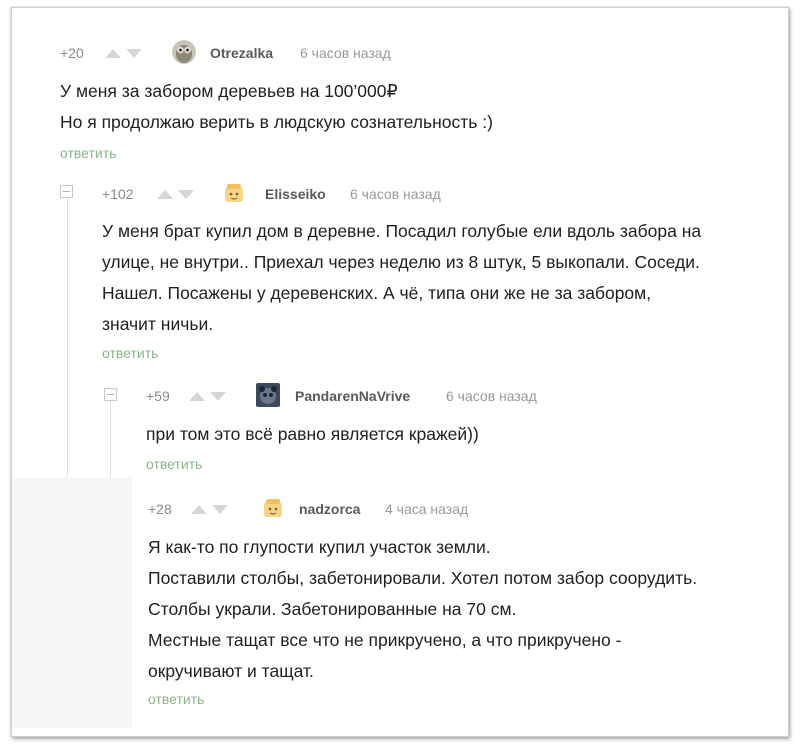 This screenshot has width=800, height=747. Describe the element at coordinates (295, 194) in the screenshot. I see `username: Elisseiko` at that location.